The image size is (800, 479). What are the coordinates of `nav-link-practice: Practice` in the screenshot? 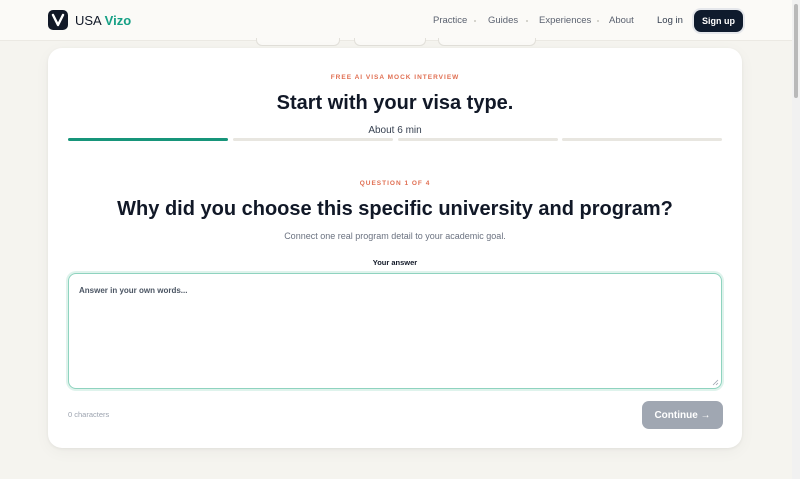 It's located at (450, 20).